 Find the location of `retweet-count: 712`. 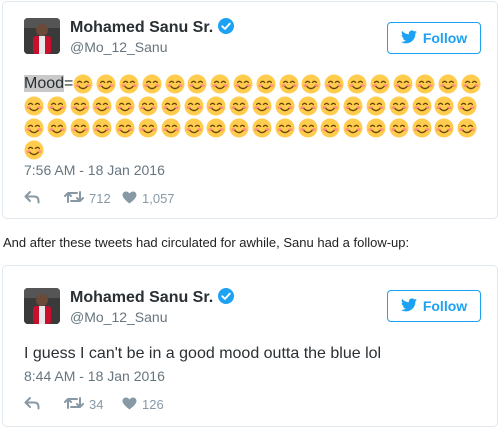

retweet-count: 712 is located at coordinates (100, 198).